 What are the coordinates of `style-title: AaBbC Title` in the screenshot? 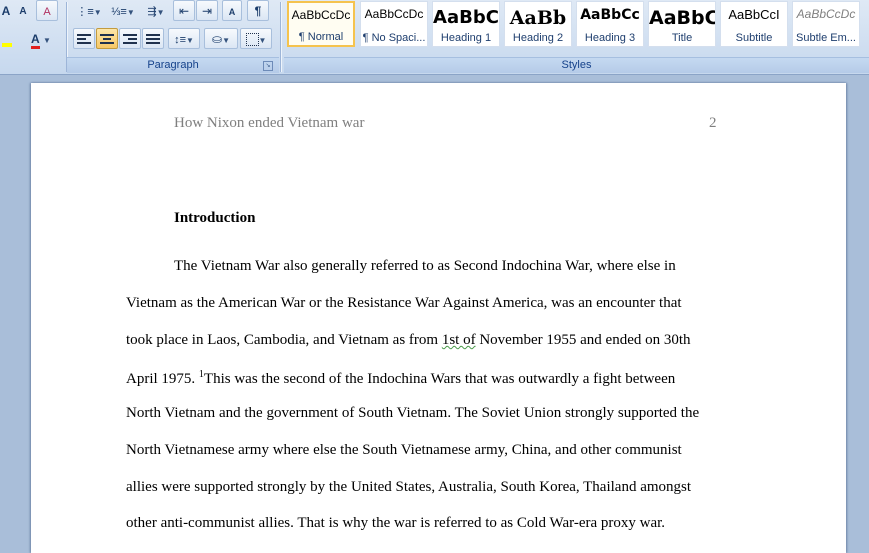 It's located at (682, 24).